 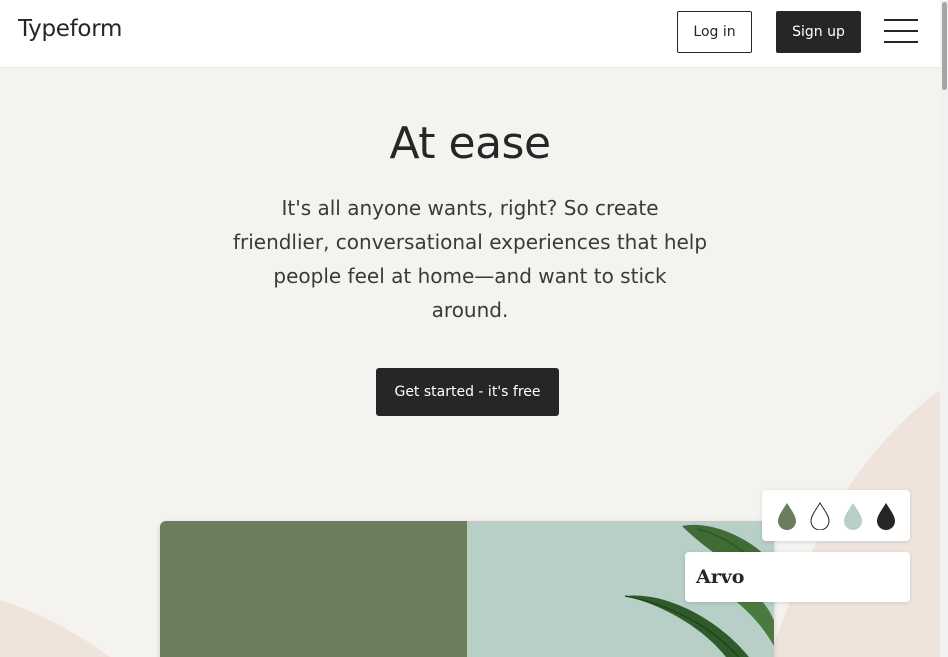 What do you see at coordinates (787, 516) in the screenshot?
I see `green-drop-icon` at bounding box center [787, 516].